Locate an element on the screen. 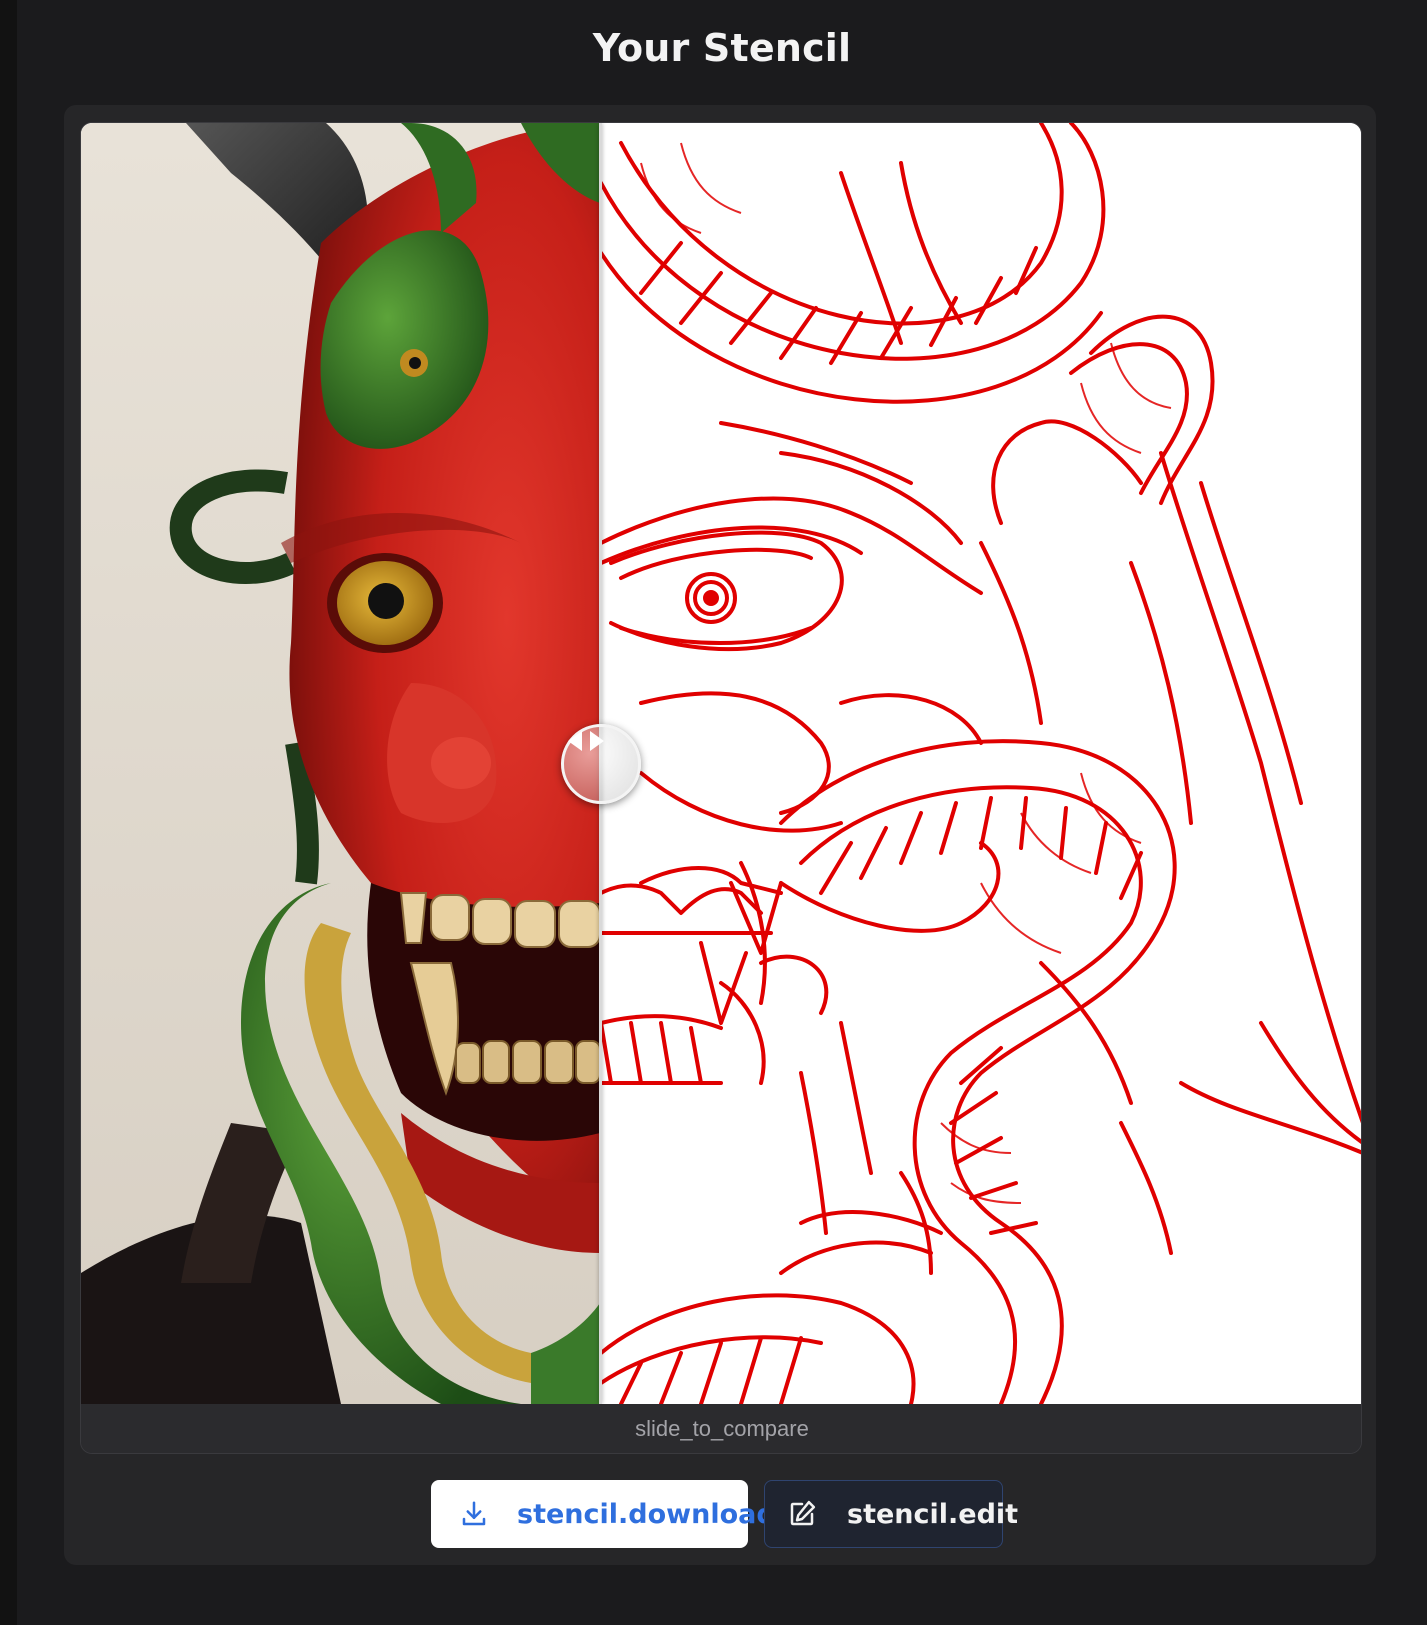 The width and height of the screenshot is (1427, 1625). edit-button: stencil.edit is located at coordinates (891, 1514).